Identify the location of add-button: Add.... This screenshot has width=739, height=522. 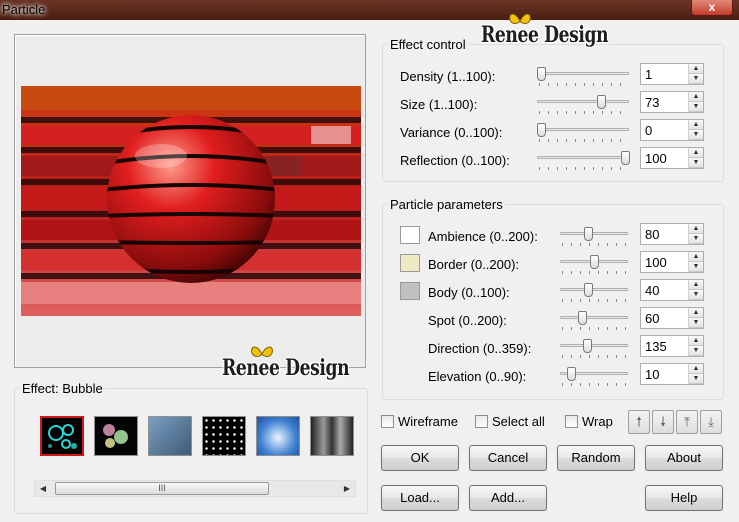
(508, 498).